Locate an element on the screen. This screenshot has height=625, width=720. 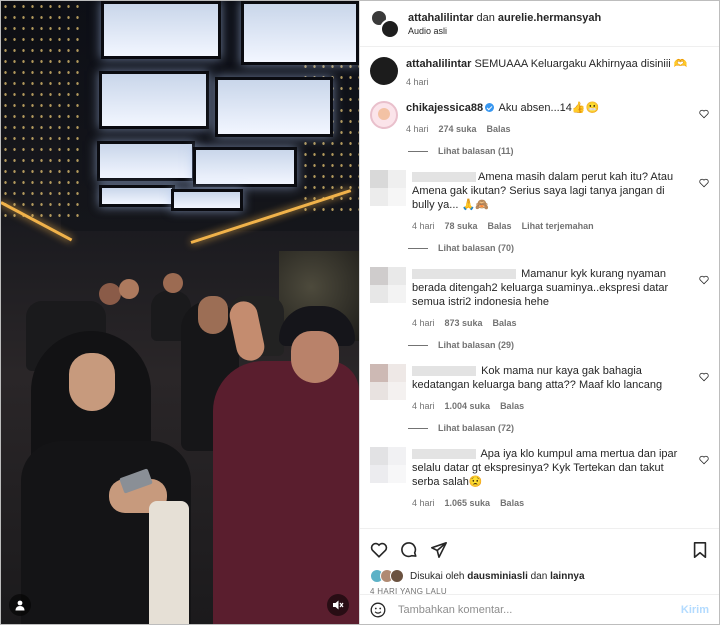
liked-by-and: dan is located at coordinates (539, 576).